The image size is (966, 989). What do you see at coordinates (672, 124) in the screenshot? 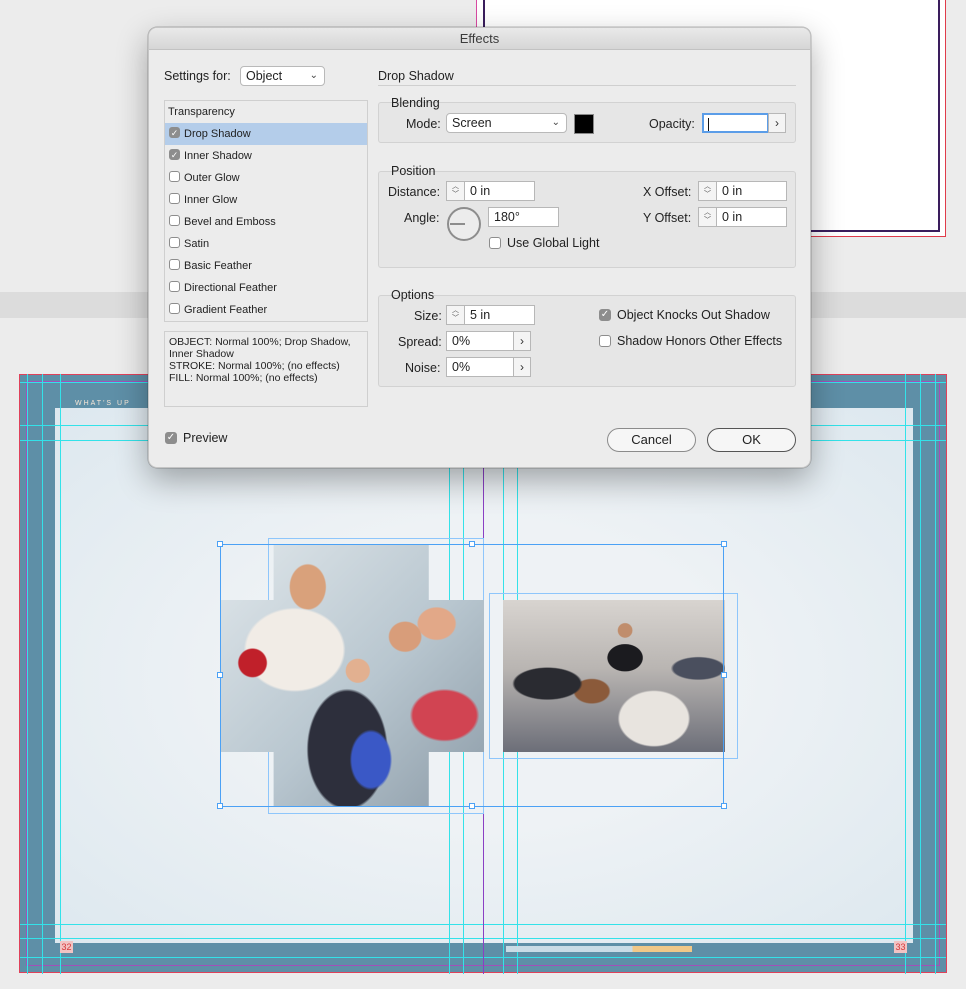
I see `opacity-label: Opacity:` at bounding box center [672, 124].